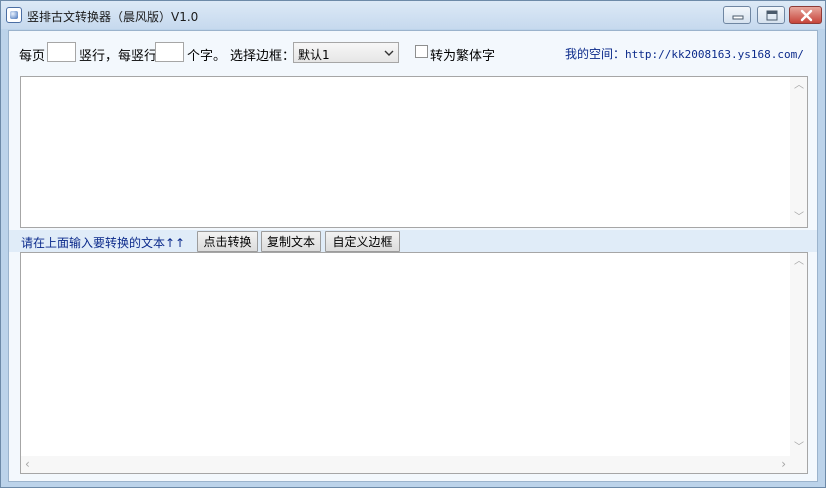  I want to click on scroll-left-icon: ‹, so click(27, 464).